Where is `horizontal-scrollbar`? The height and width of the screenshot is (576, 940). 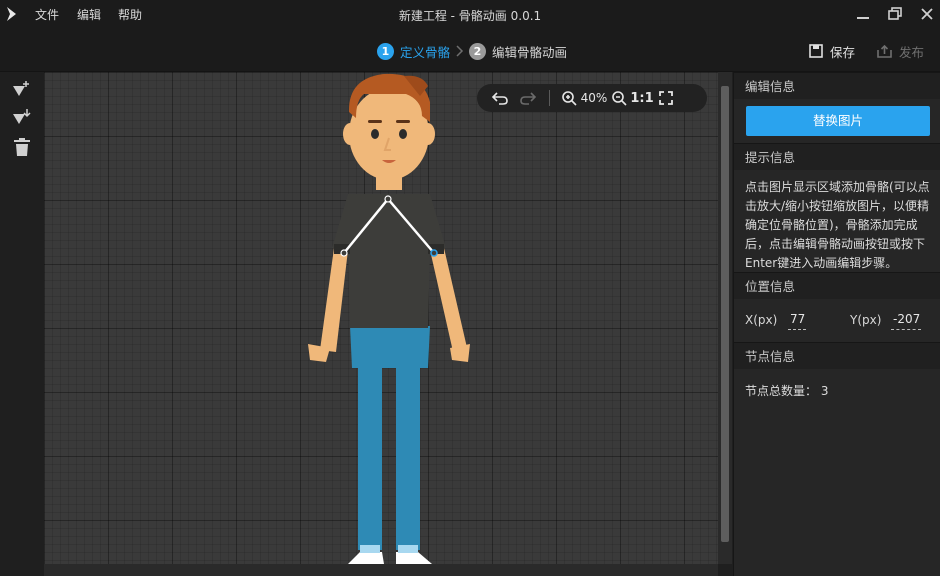 horizontal-scrollbar is located at coordinates (381, 570).